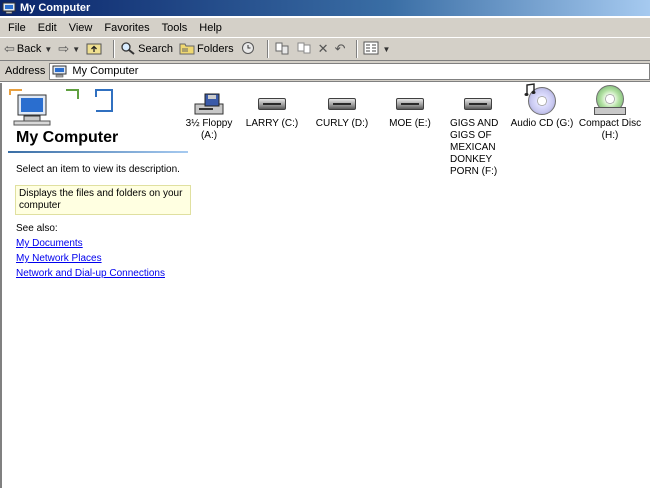  Describe the element at coordinates (67, 137) in the screenshot. I see `sidebar-title: My Computer` at that location.